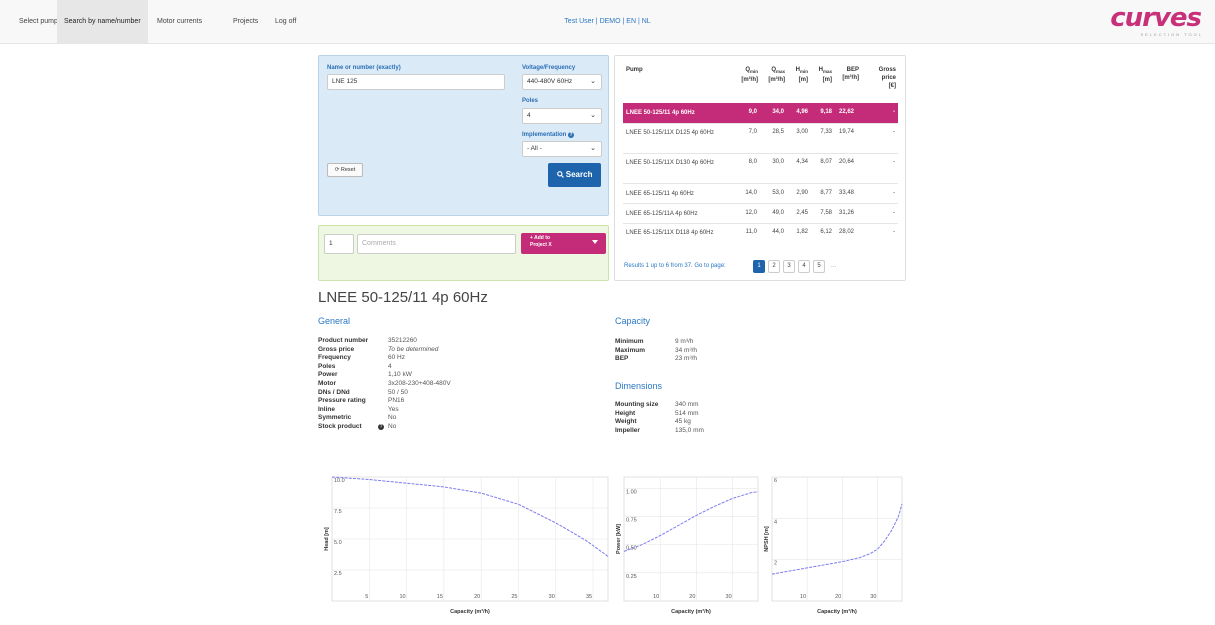  Describe the element at coordinates (622, 359) in the screenshot. I see `capacity-spec-key: BEP` at that location.